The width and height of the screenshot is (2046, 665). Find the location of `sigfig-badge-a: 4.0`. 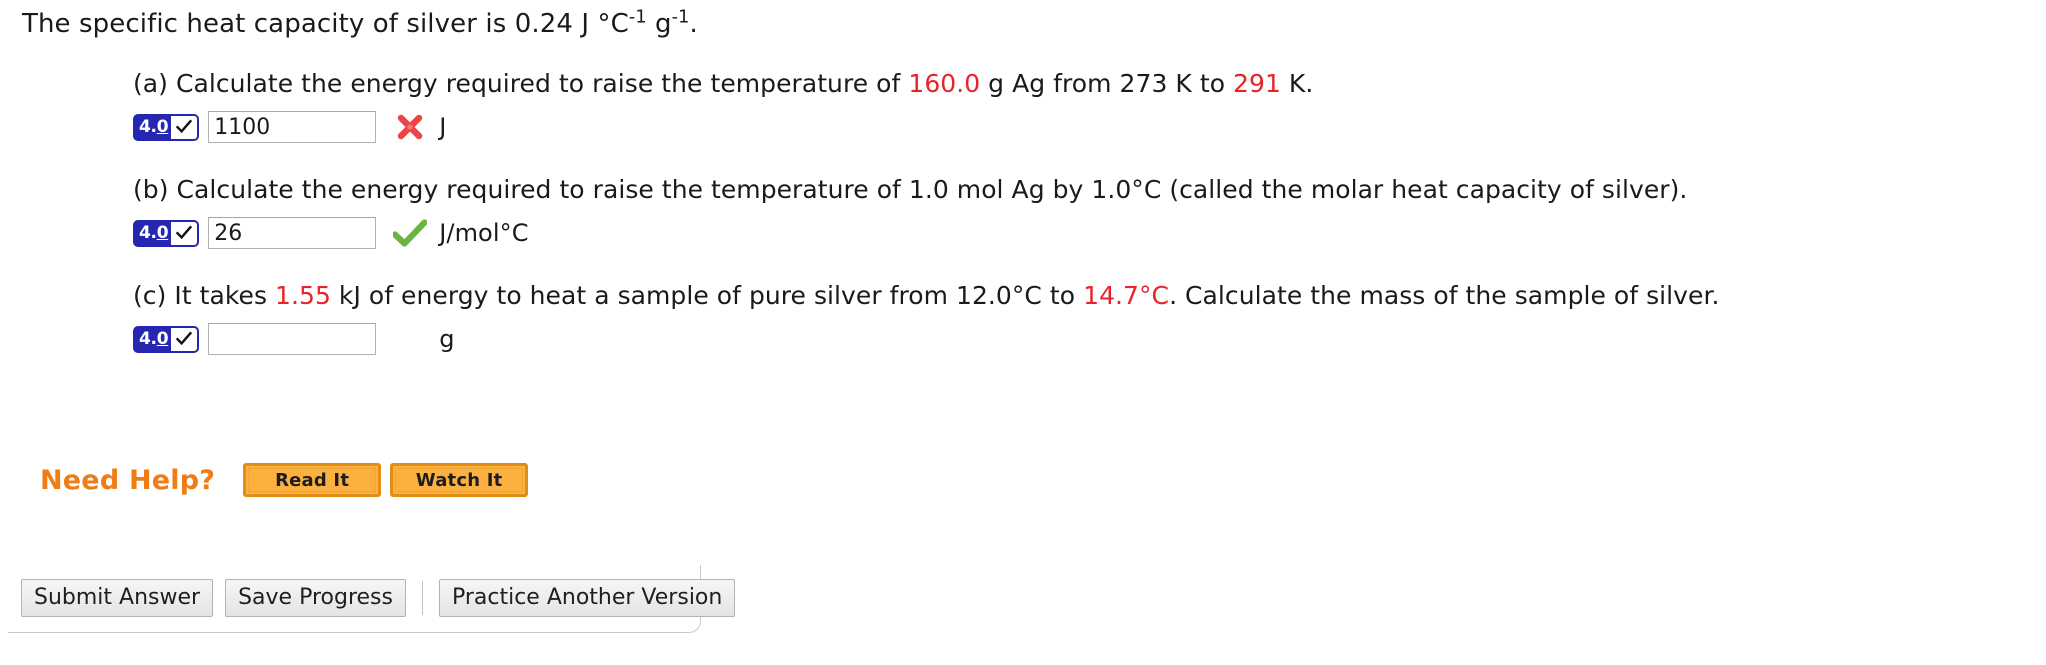

sigfig-badge-a: 4.0 is located at coordinates (166, 127).